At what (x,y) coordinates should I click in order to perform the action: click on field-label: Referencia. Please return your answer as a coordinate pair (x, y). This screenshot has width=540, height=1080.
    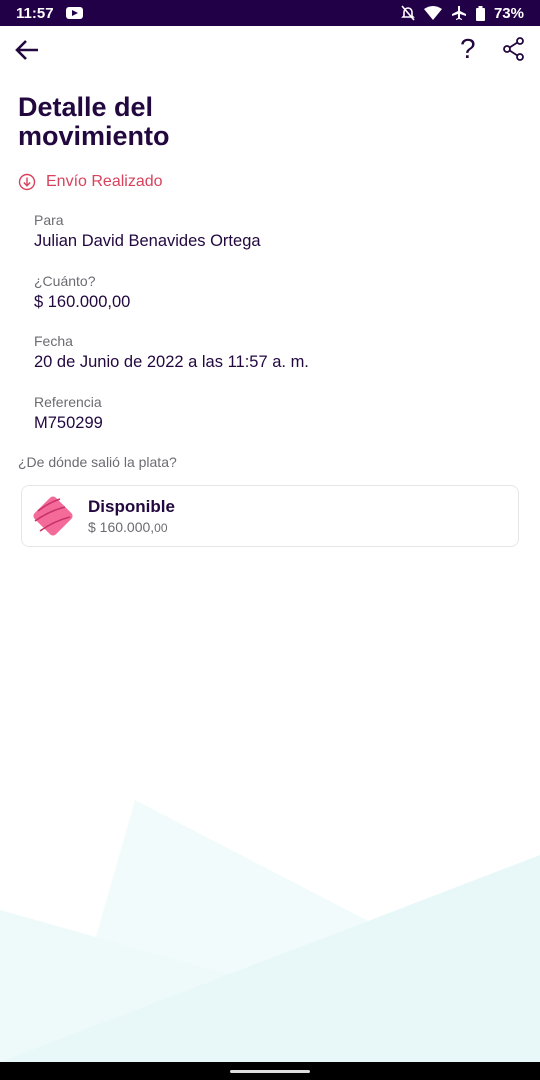
    Looking at the image, I should click on (68, 402).